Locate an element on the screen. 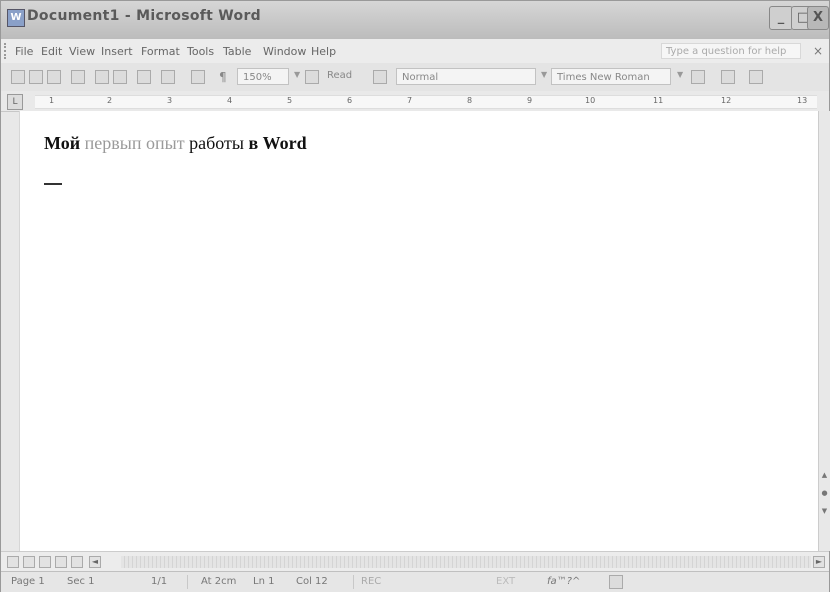 The width and height of the screenshot is (830, 592). highlight-icon is located at coordinates (728, 77).